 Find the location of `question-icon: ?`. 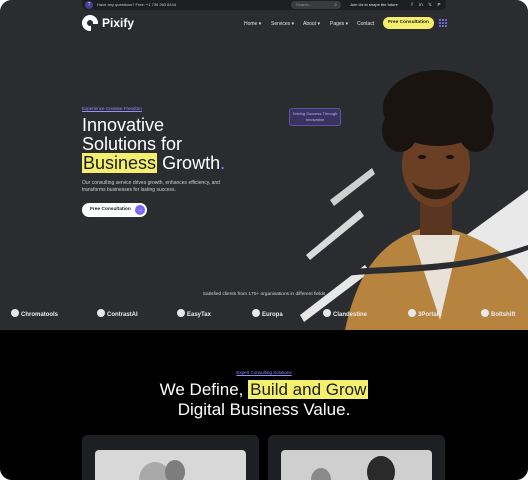

question-icon: ? is located at coordinates (89, 5).